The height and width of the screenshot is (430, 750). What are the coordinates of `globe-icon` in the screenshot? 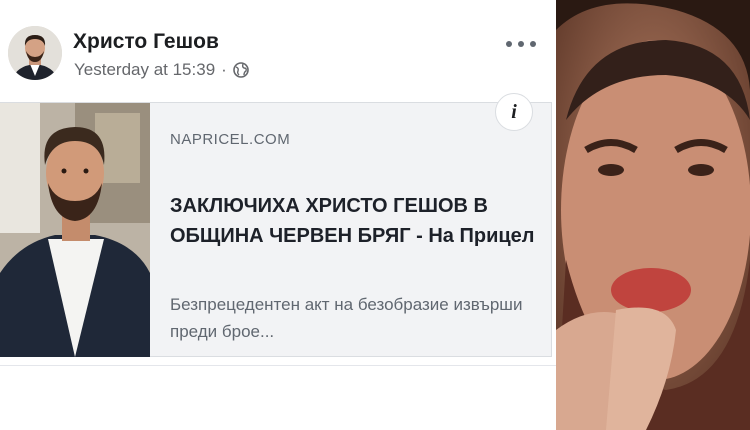 It's located at (241, 70).